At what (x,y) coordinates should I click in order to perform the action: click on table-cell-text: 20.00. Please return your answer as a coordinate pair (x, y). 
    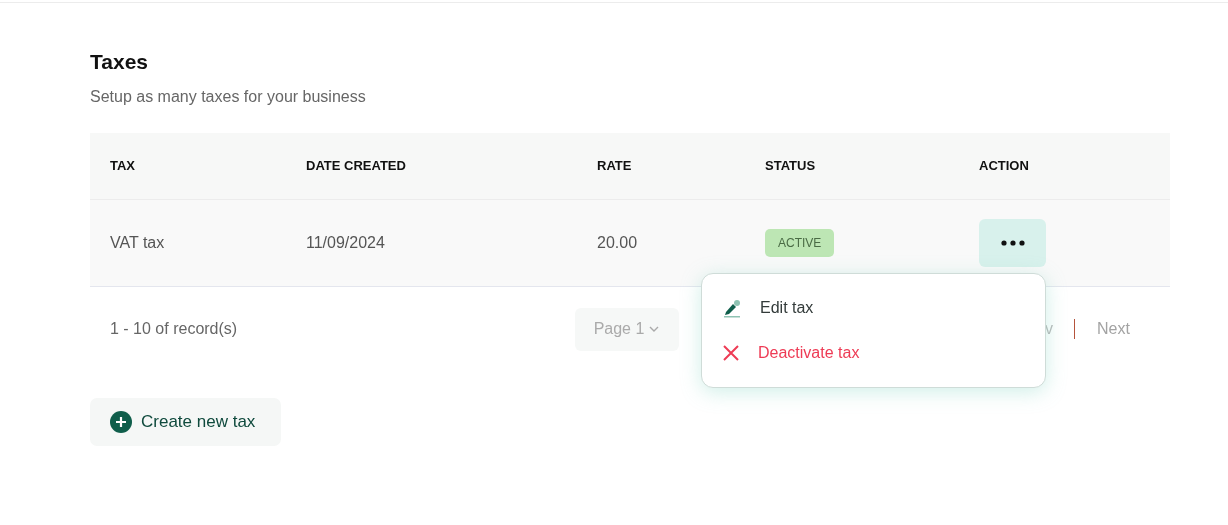
    Looking at the image, I should click on (617, 243).